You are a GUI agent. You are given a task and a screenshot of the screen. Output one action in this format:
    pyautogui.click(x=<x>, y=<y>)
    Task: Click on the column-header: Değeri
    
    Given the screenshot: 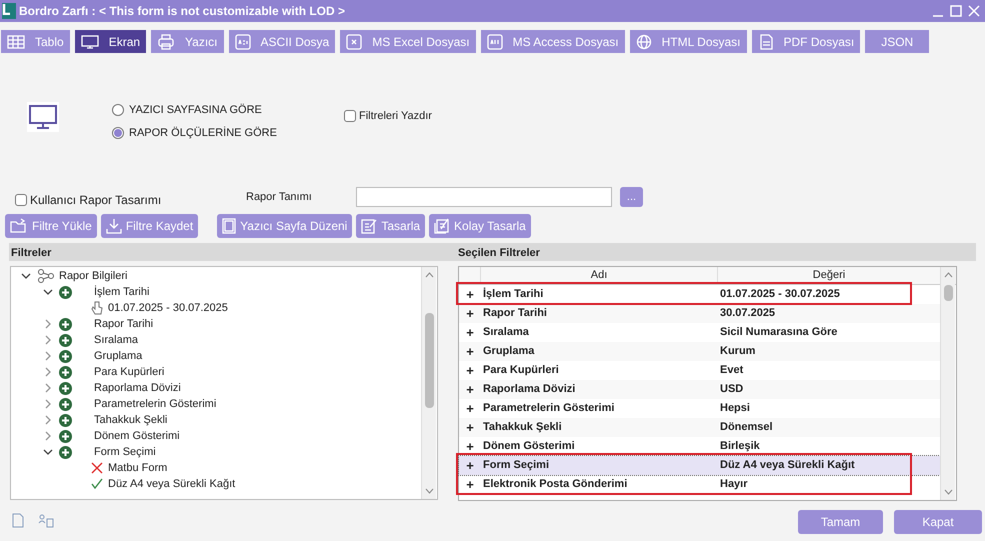 What is the action you would take?
    pyautogui.click(x=829, y=275)
    